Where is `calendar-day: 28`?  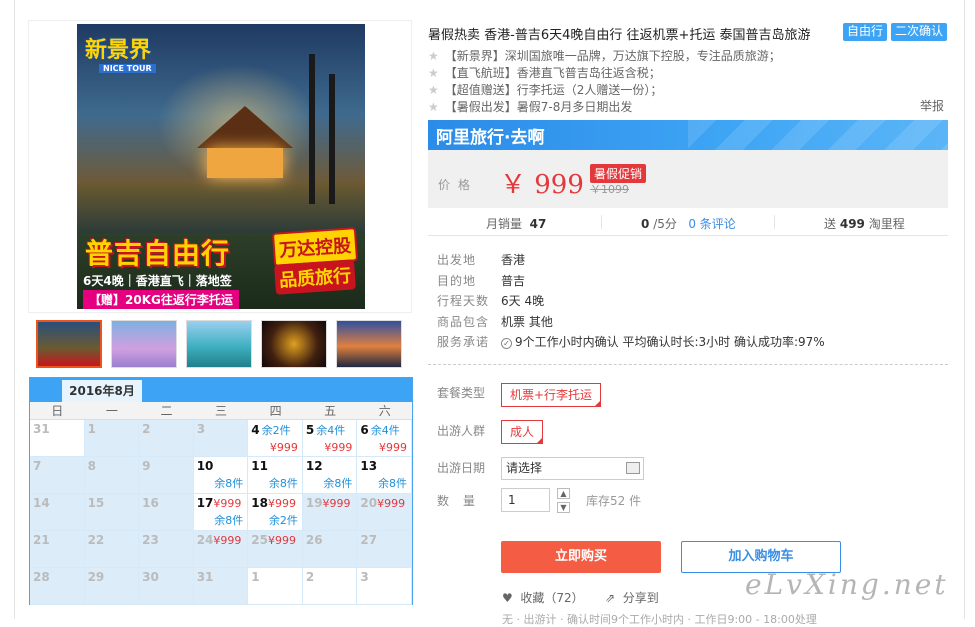 calendar-day: 28 is located at coordinates (57, 586).